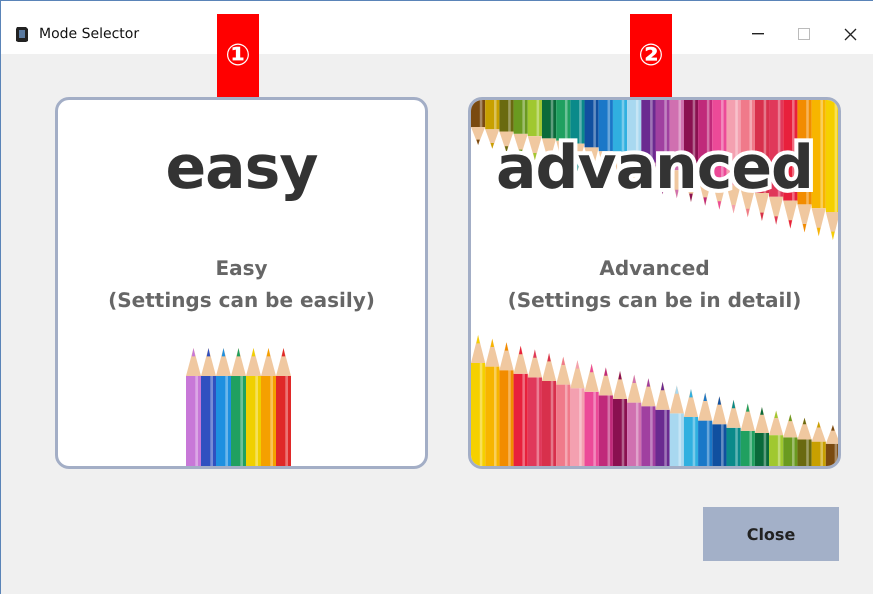 The height and width of the screenshot is (594, 873). I want to click on close-icon, so click(850, 34).